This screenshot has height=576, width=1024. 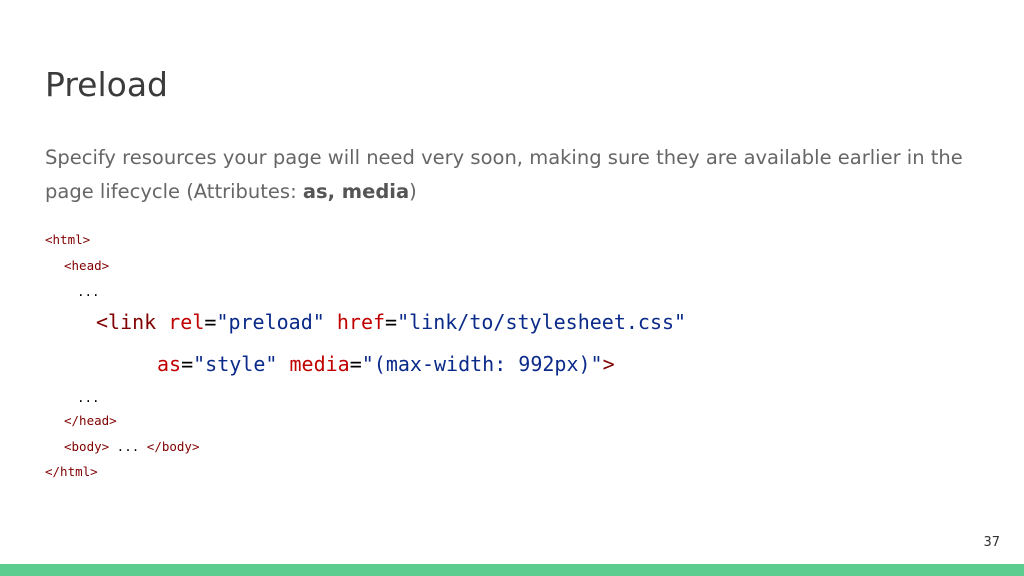 What do you see at coordinates (186, 322) in the screenshot?
I see `code-rel-attr: rel` at bounding box center [186, 322].